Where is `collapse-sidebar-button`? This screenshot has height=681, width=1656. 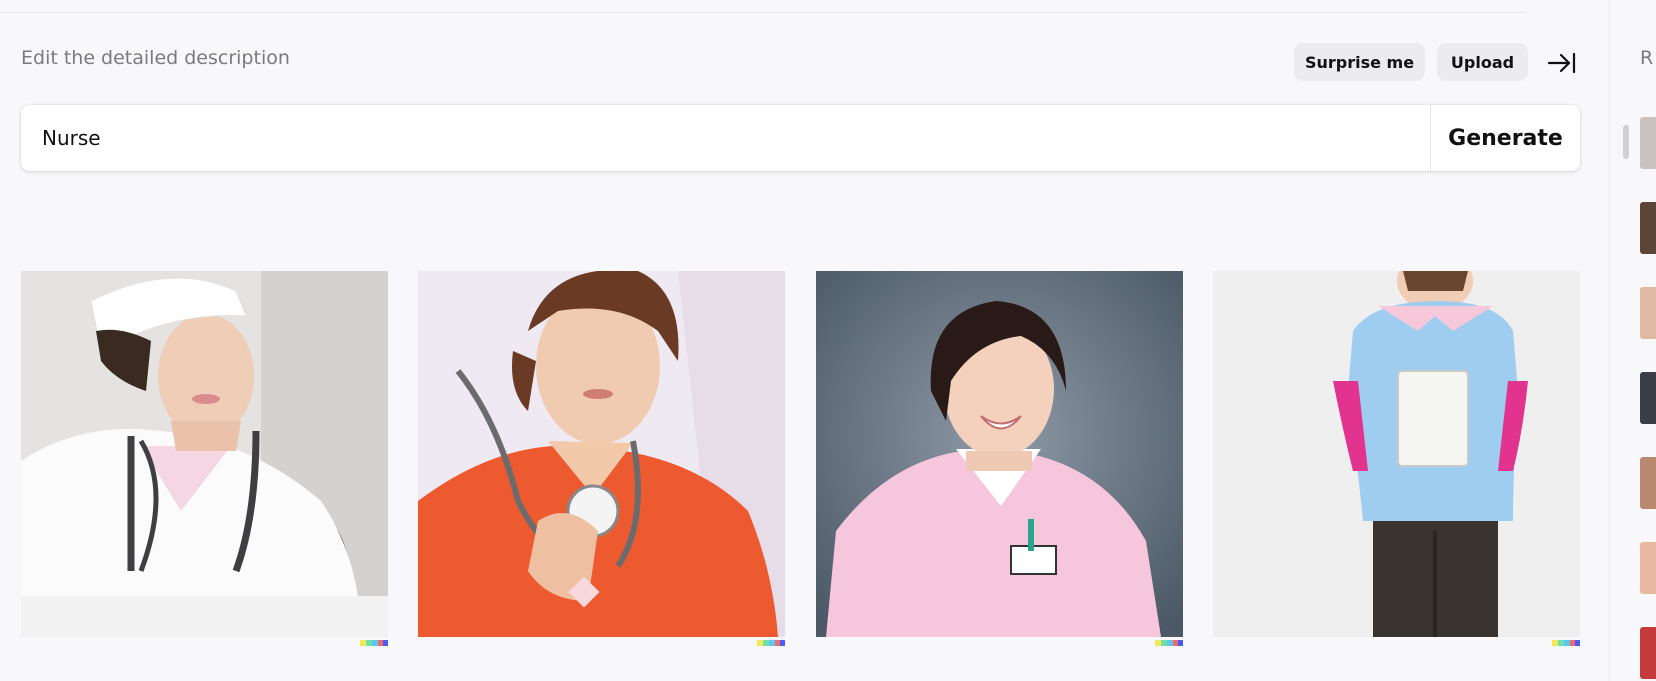 collapse-sidebar-button is located at coordinates (1562, 63).